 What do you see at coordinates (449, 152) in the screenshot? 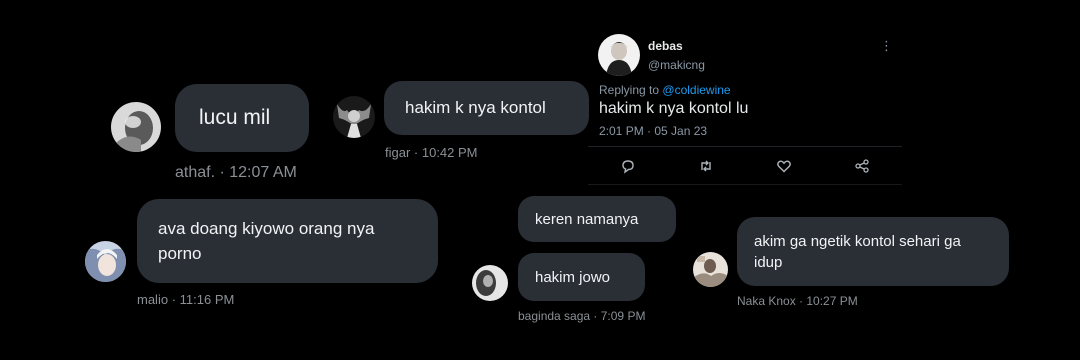
I see `message-time: 10:42 PM` at bounding box center [449, 152].